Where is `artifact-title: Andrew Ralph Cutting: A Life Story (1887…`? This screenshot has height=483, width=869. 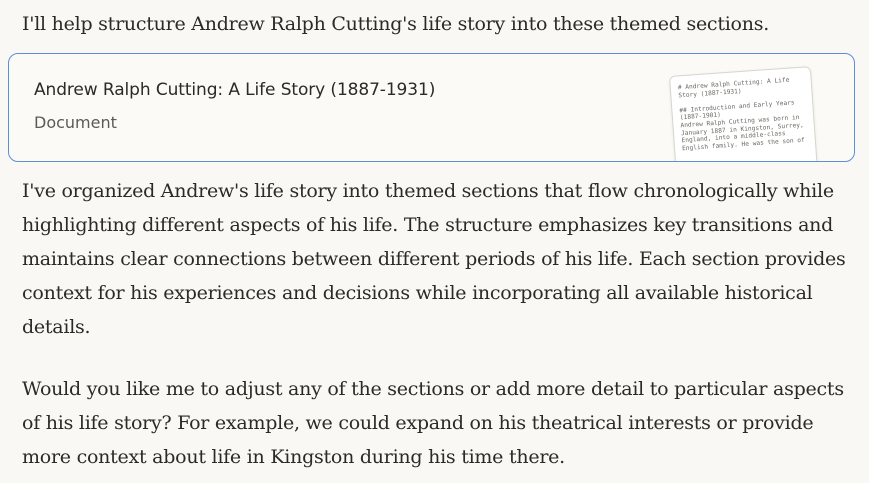
artifact-title: Andrew Ralph Cutting: A Life Story (1887… is located at coordinates (235, 90).